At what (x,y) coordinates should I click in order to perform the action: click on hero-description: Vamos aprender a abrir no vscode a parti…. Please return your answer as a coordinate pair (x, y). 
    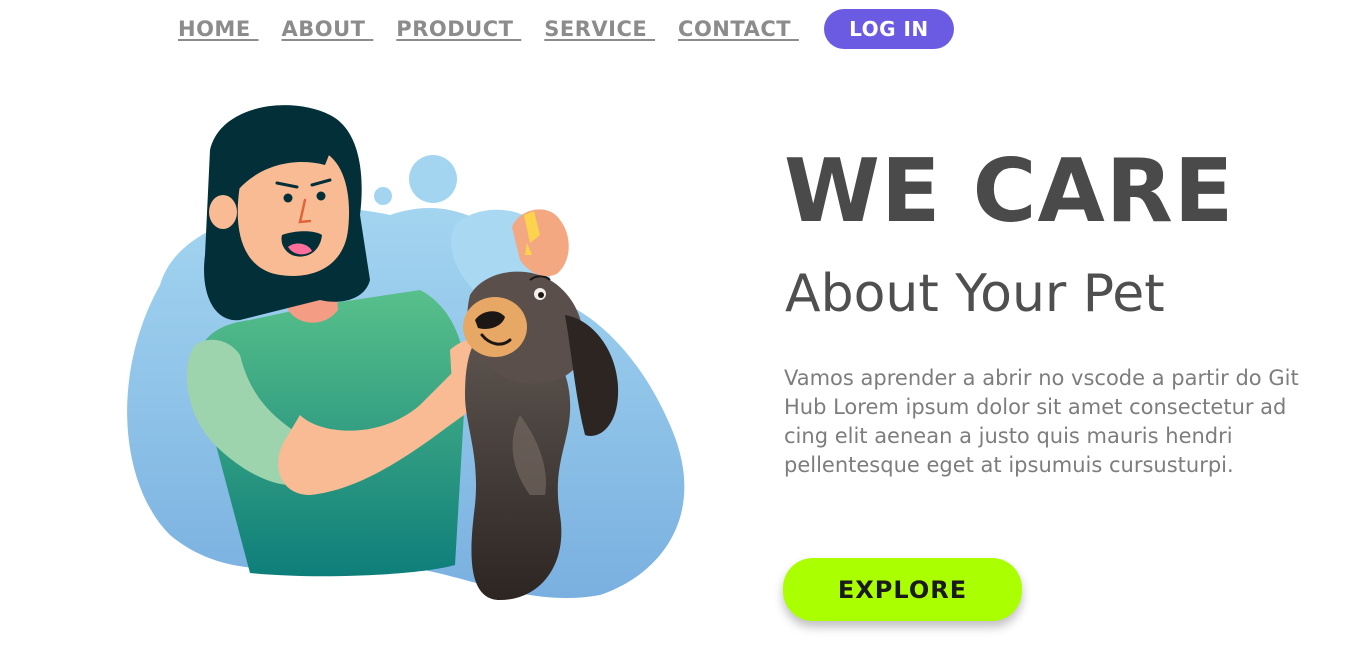
    Looking at the image, I should click on (1041, 421).